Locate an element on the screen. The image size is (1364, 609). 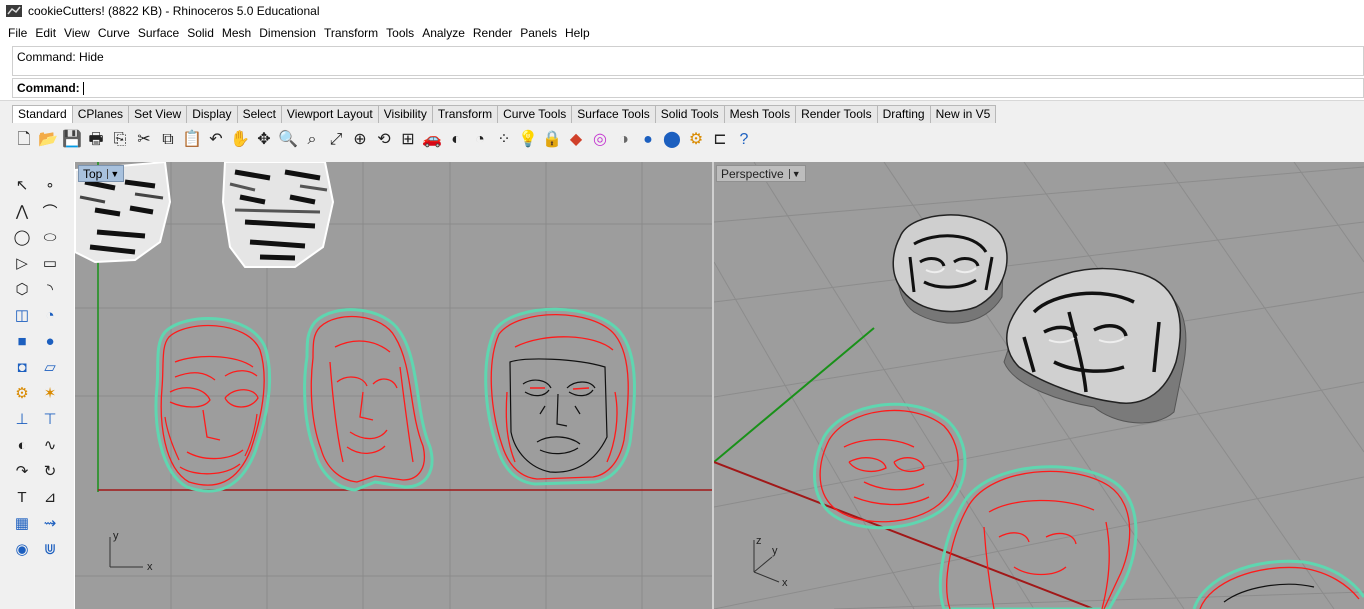
tab-render-tools: Render Tools is located at coordinates (836, 114).